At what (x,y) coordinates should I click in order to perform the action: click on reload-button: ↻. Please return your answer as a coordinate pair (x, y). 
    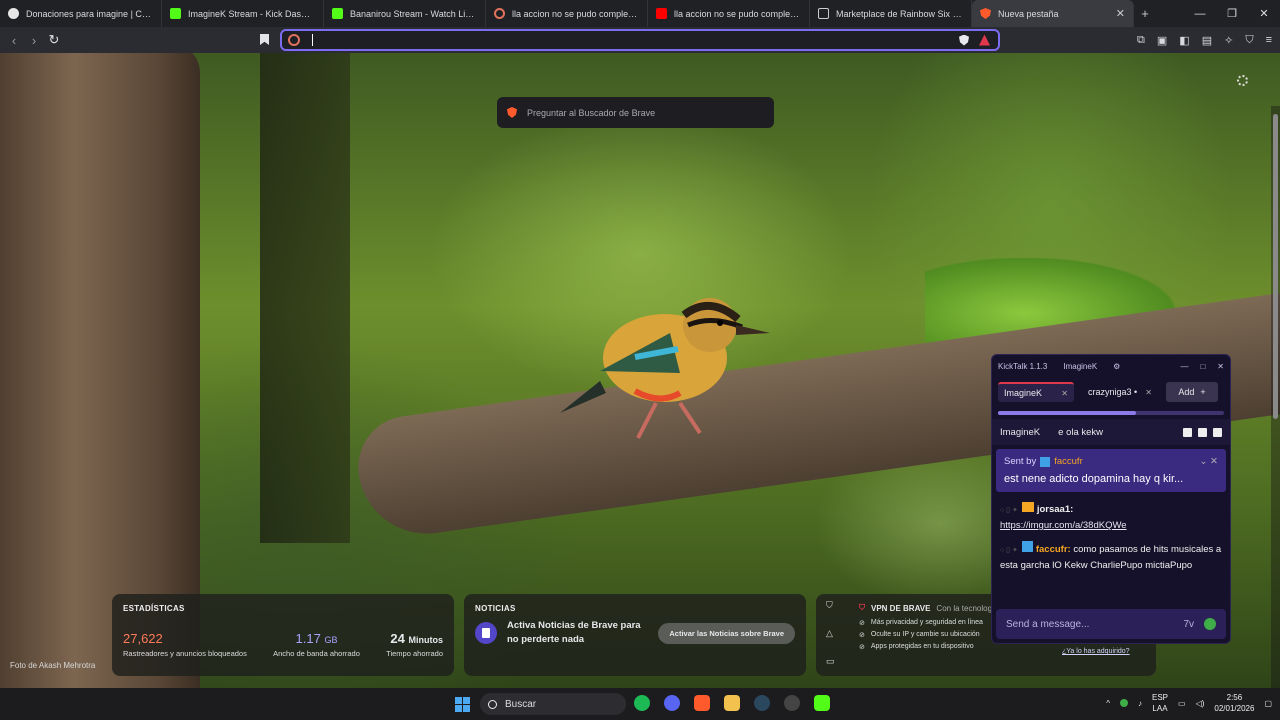
    Looking at the image, I should click on (54, 40).